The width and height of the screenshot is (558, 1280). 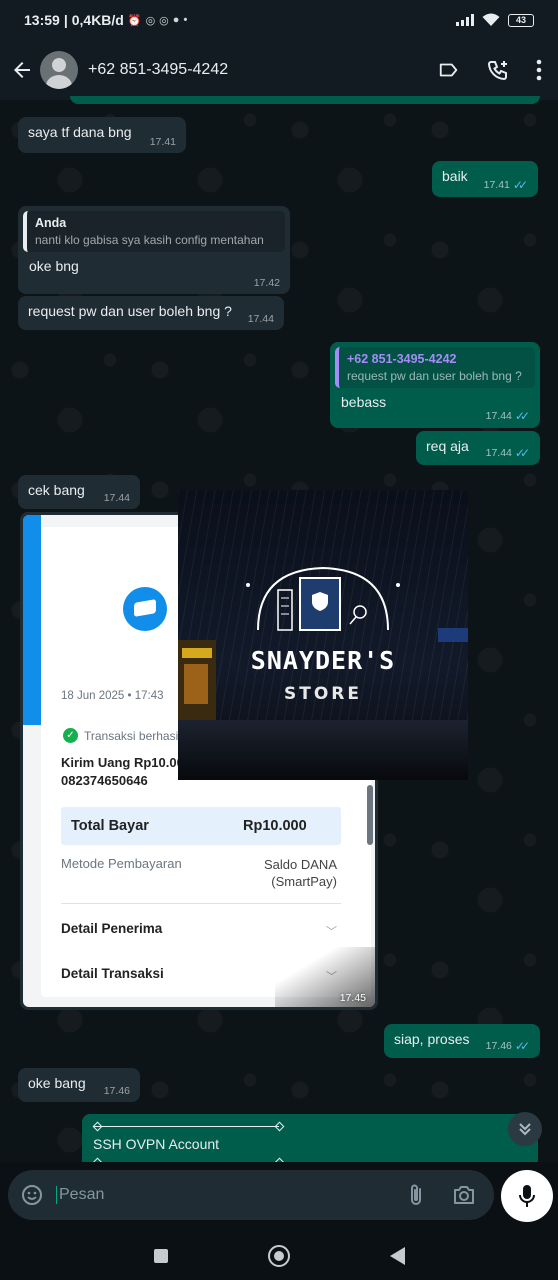 I want to click on status-left: 13:59 | 0,4KB/d ⏰ ◎ ◎ ● •, so click(x=106, y=20).